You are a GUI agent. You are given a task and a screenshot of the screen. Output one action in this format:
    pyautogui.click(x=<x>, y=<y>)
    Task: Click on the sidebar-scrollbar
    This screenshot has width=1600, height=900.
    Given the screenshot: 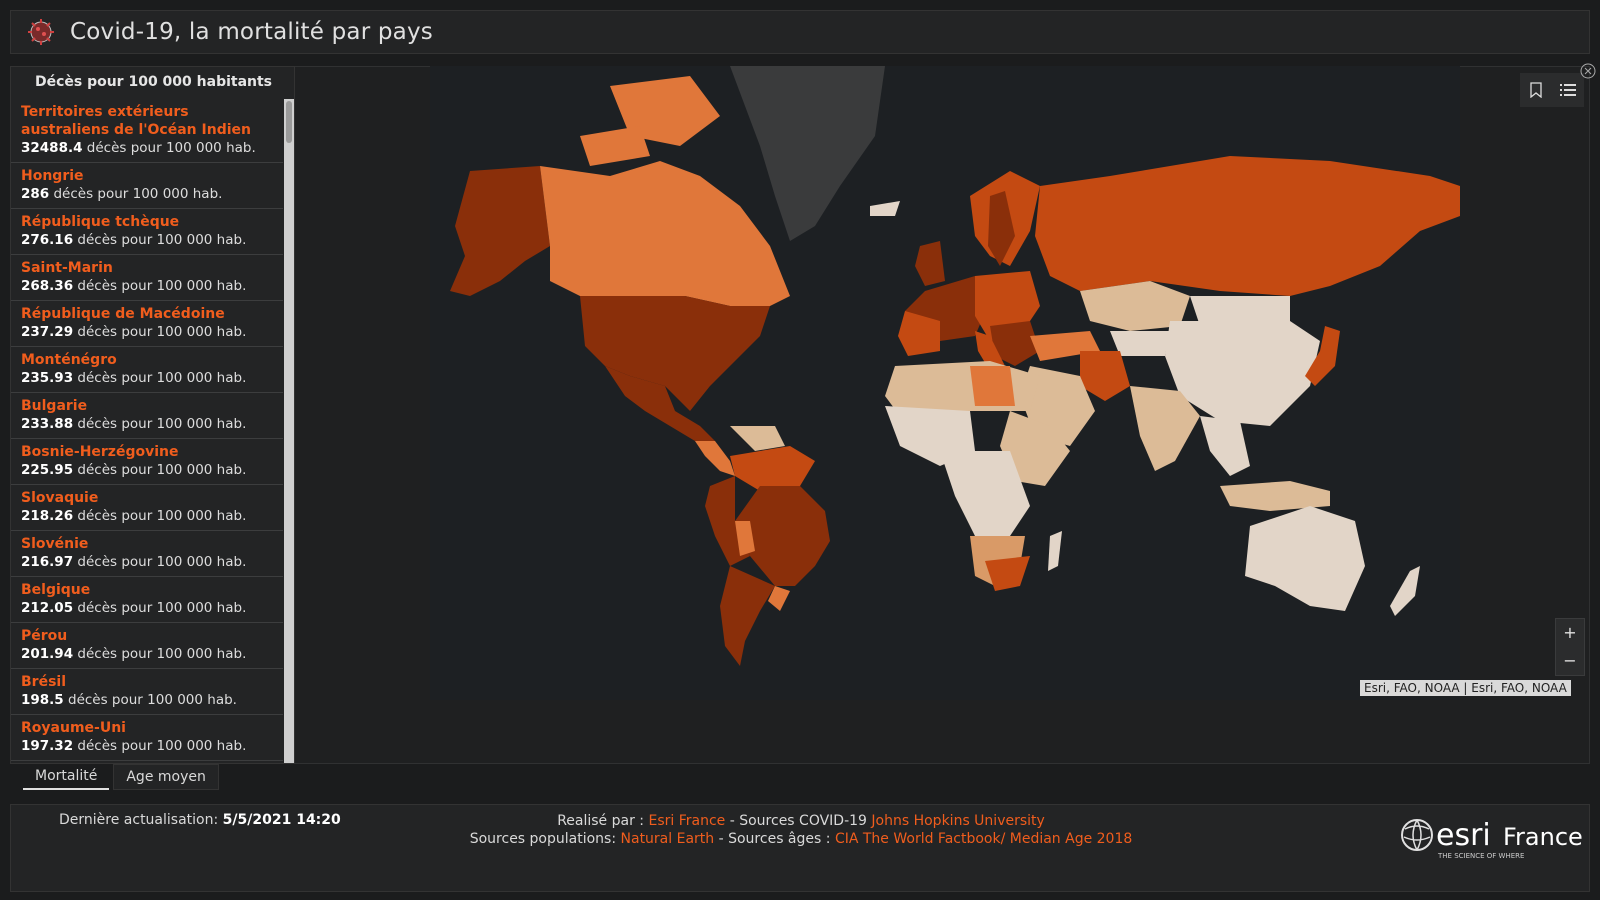 What is the action you would take?
    pyautogui.click(x=289, y=431)
    